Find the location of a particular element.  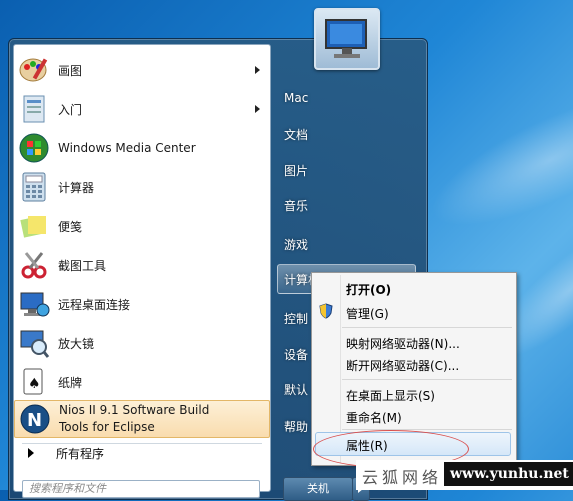

program-magnifier: 放大镜 is located at coordinates (142, 343).